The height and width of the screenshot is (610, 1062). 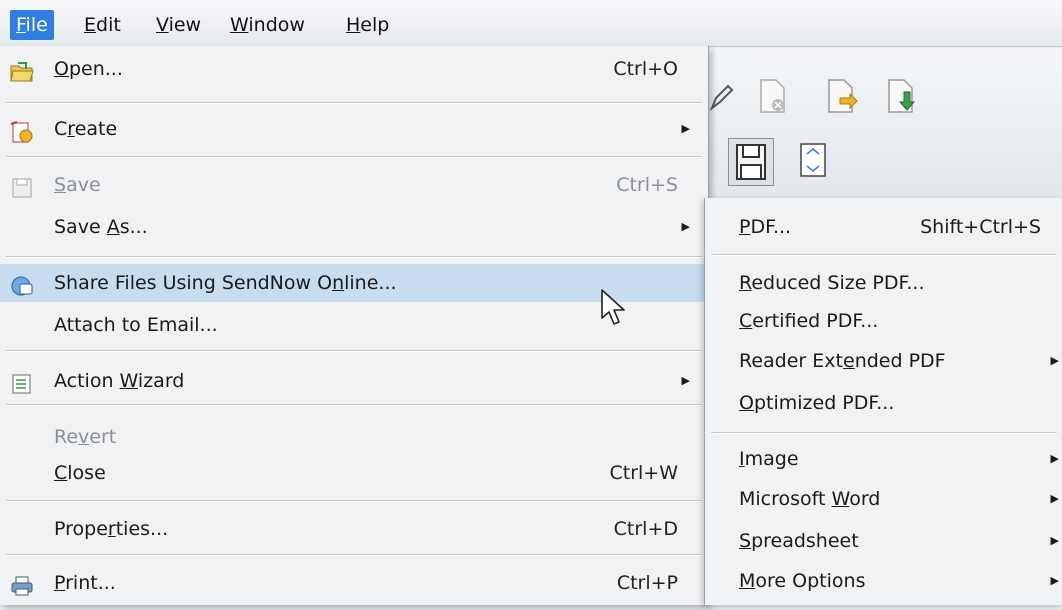 What do you see at coordinates (22, 130) in the screenshot?
I see `create-pdf-icon` at bounding box center [22, 130].